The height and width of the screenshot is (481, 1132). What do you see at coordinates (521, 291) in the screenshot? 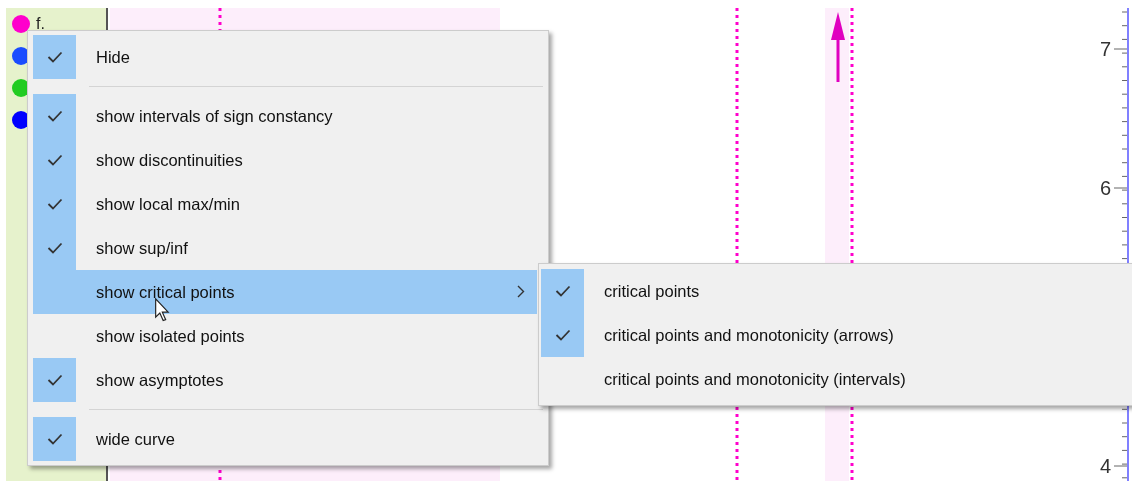
I see `chevron-icon` at bounding box center [521, 291].